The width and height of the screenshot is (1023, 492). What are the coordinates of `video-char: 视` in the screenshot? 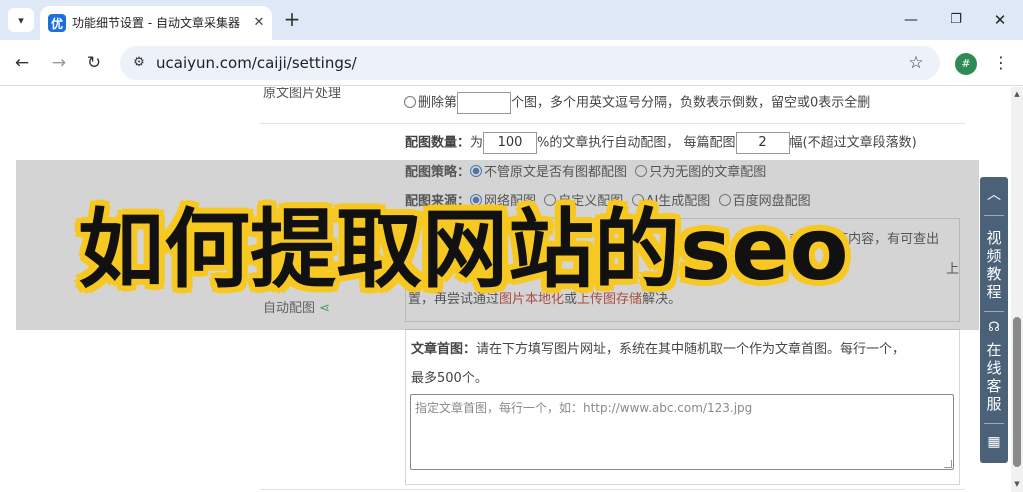 It's located at (994, 238).